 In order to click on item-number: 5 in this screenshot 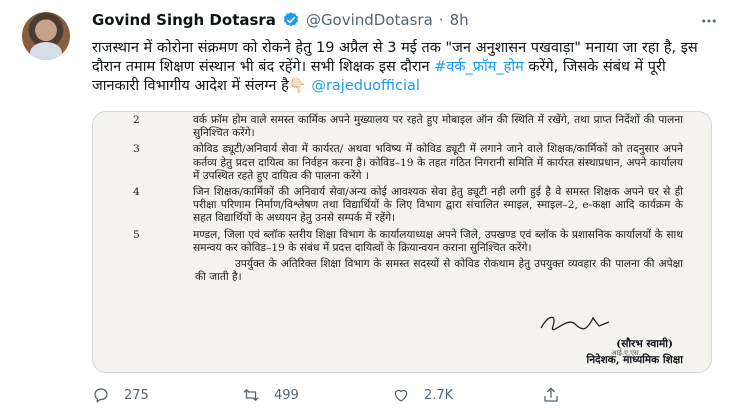, I will do `click(136, 234)`.